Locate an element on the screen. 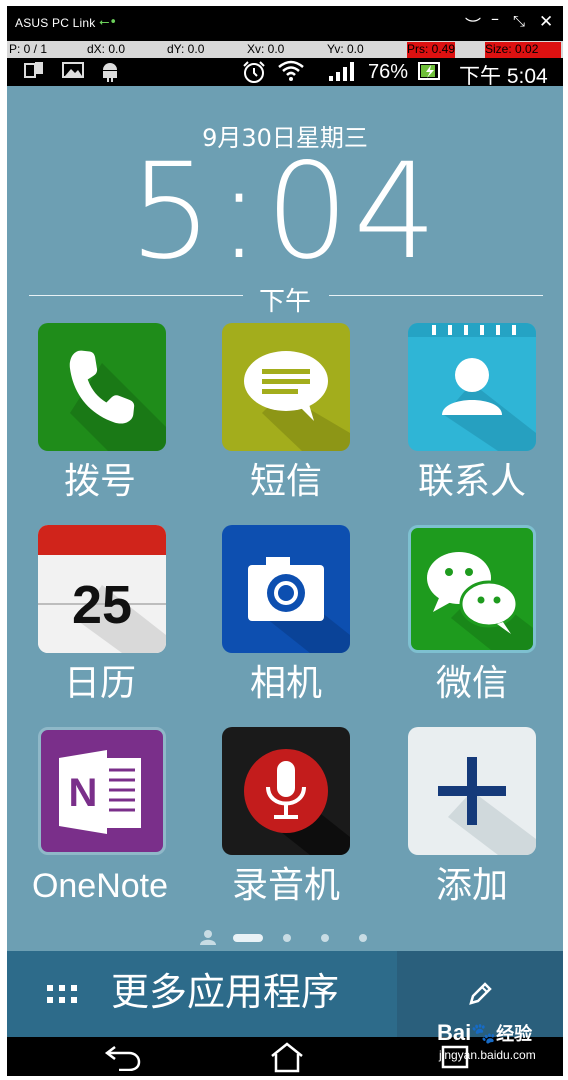 The height and width of the screenshot is (1080, 568). app-label: 联系人 is located at coordinates (471, 481).